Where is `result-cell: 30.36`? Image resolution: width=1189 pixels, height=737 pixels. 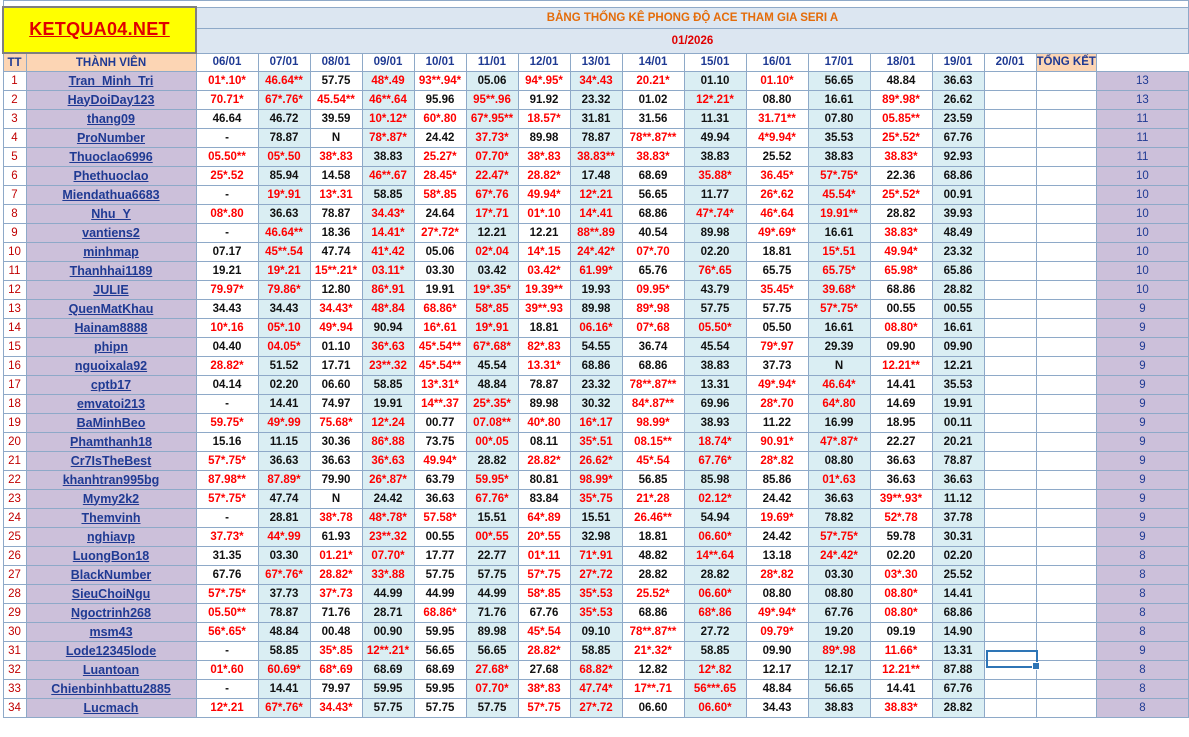 result-cell: 30.36 is located at coordinates (336, 442).